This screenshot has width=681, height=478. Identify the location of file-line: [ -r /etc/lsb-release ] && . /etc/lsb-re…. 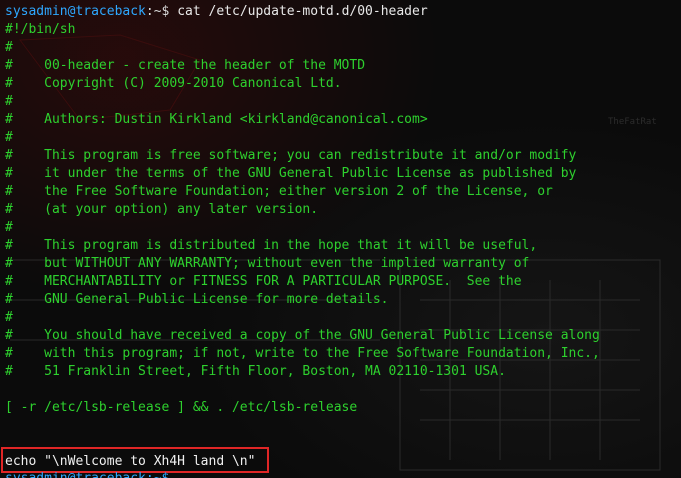
(181, 407).